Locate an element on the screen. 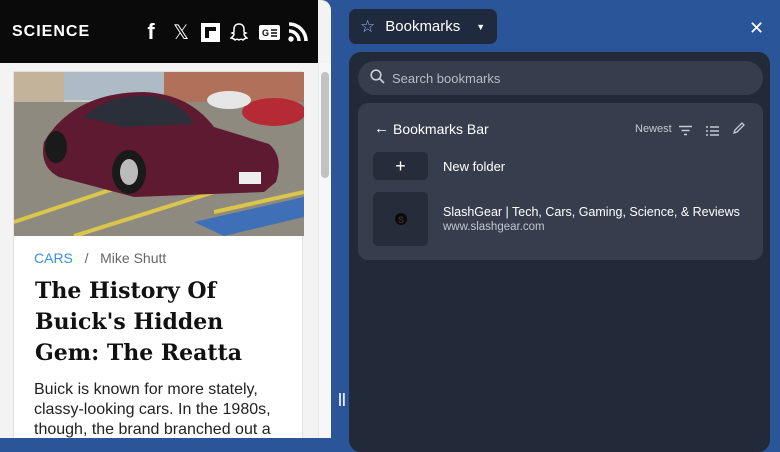 This screenshot has width=780, height=452. svg-text: S is located at coordinates (401, 220).